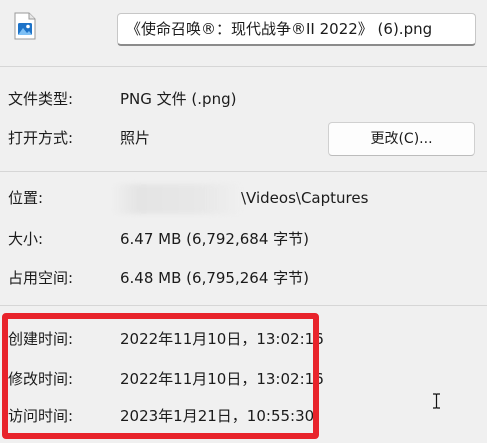  I want to click on redacted-path-blur, so click(177, 199).